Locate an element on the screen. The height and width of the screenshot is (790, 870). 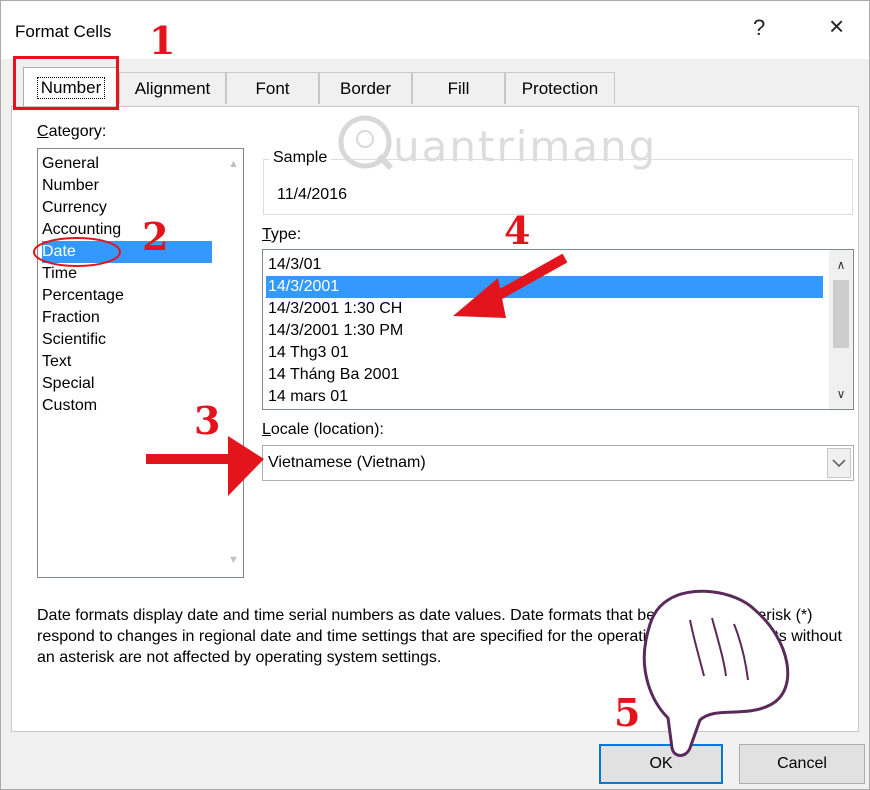
pointing-hand-icon is located at coordinates (716, 673).